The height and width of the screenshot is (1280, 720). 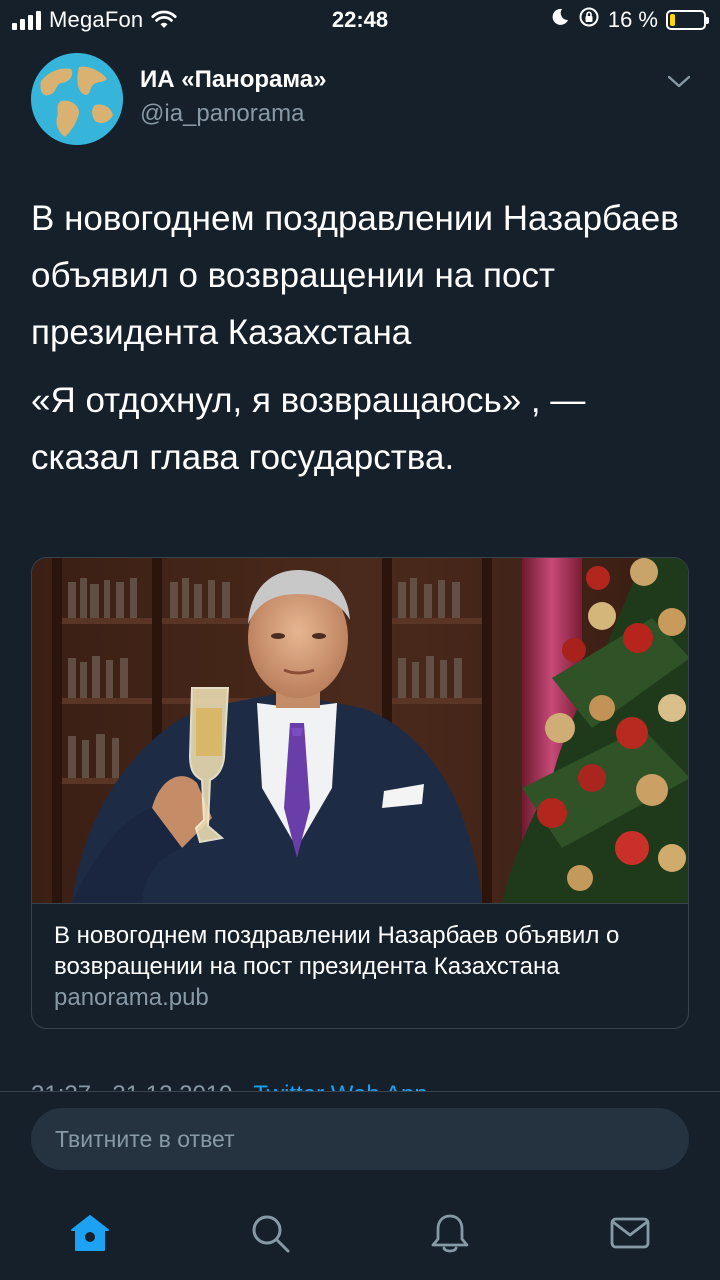 What do you see at coordinates (560, 20) in the screenshot?
I see `do-not-disturb-icon` at bounding box center [560, 20].